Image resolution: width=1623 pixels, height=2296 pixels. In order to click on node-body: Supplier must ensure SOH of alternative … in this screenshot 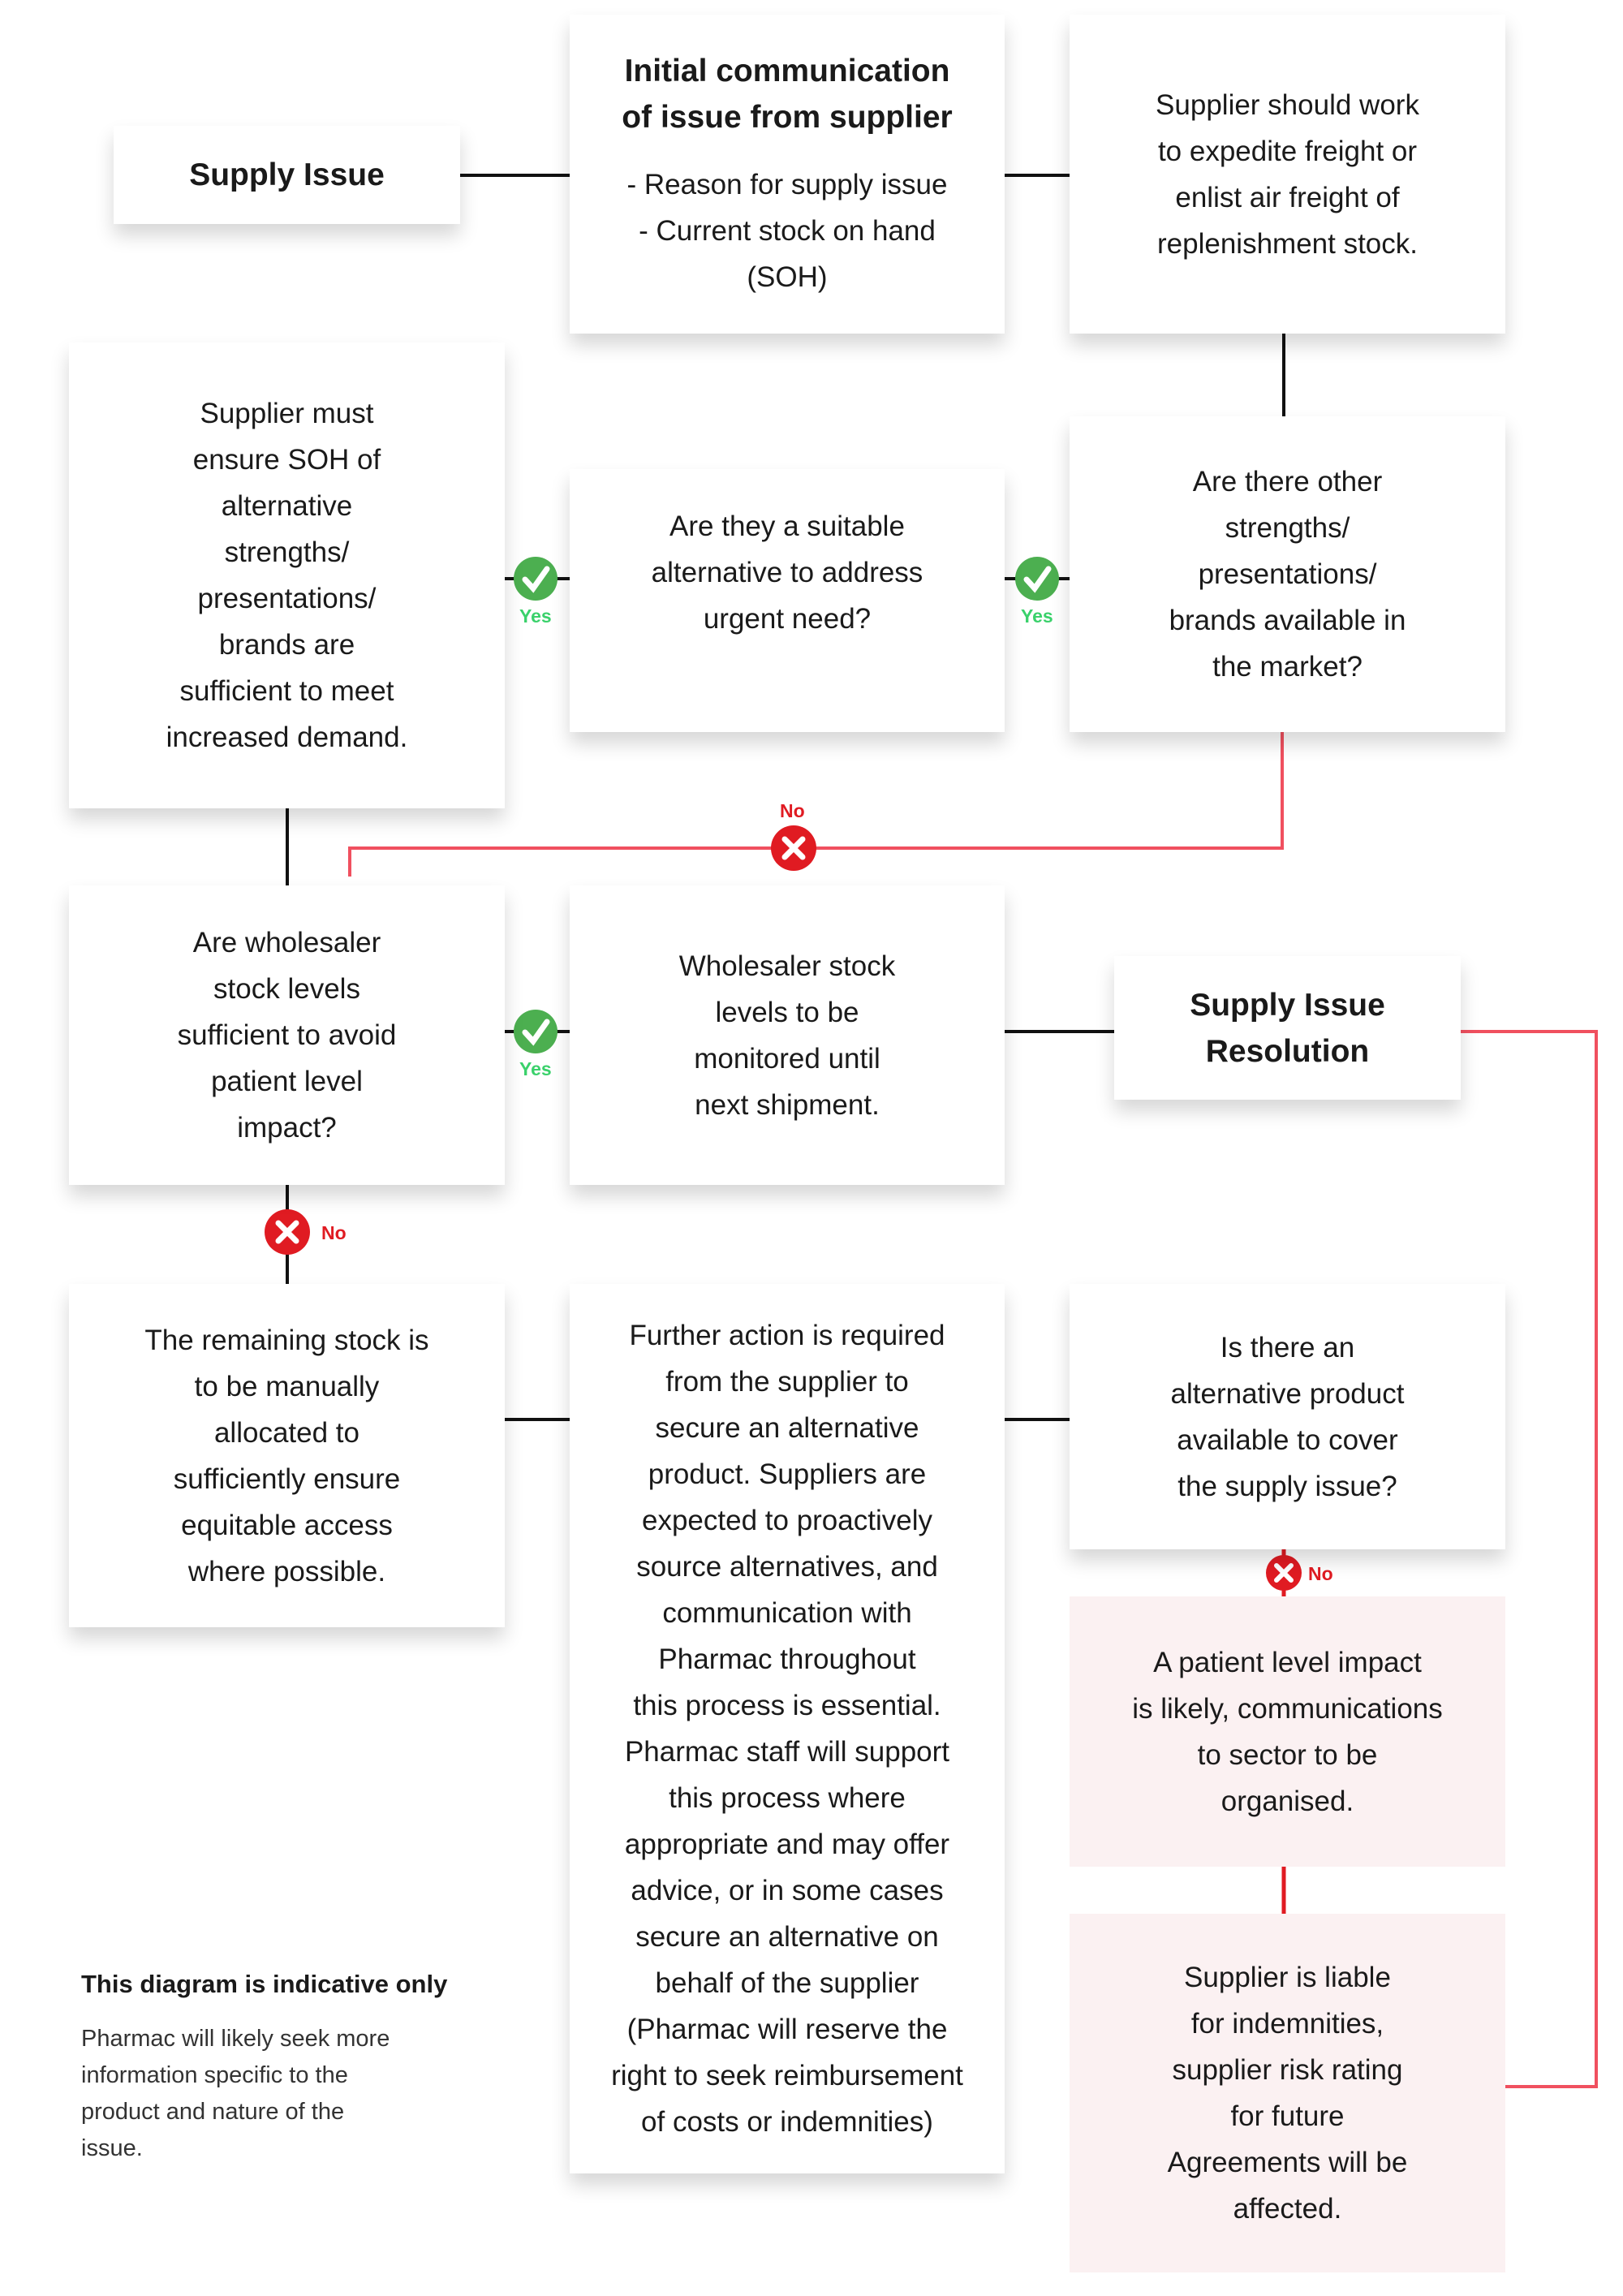, I will do `click(287, 576)`.